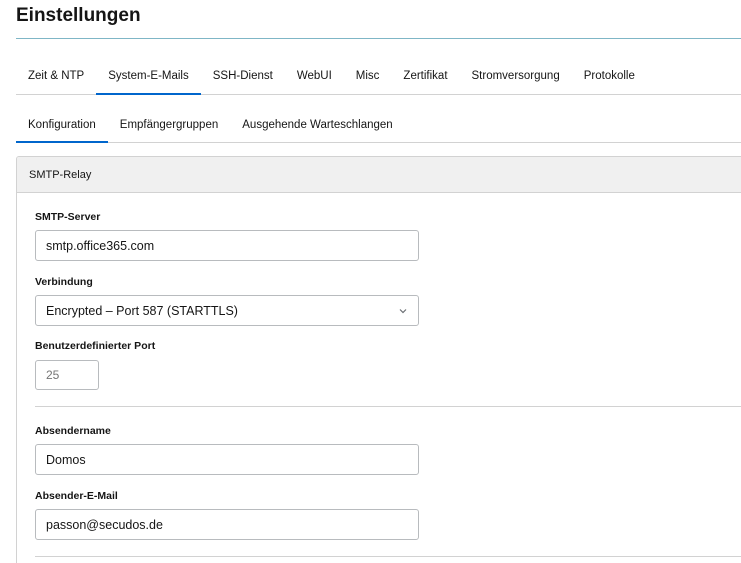  I want to click on connection-select: Encrypted – Port 587 (STARTTLS), so click(227, 310).